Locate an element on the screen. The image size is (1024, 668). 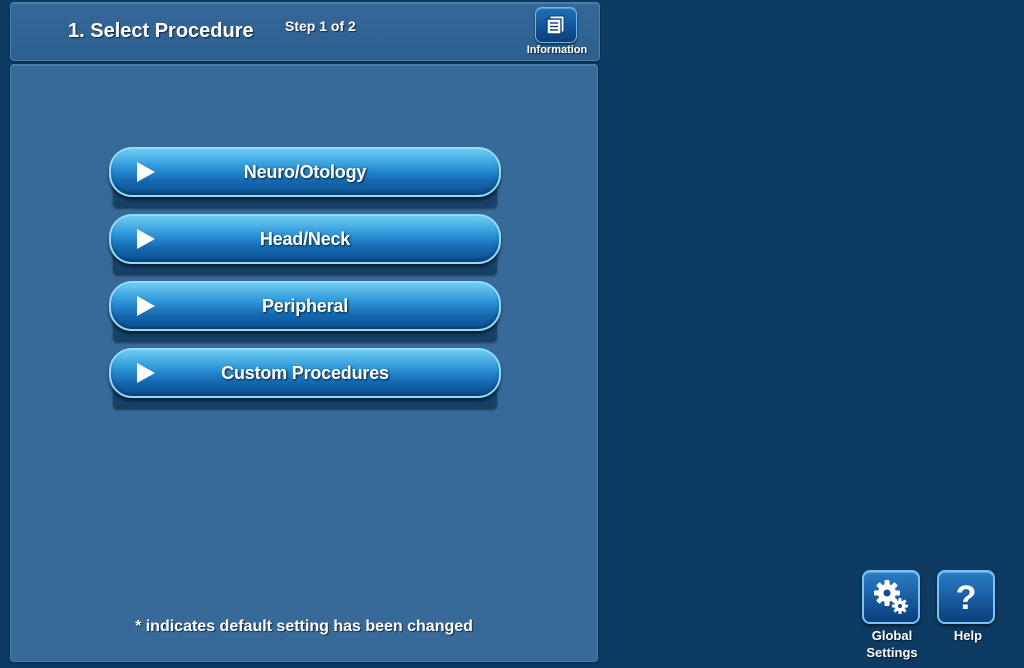
custom-procedures-button: Custom Procedures is located at coordinates (305, 373).